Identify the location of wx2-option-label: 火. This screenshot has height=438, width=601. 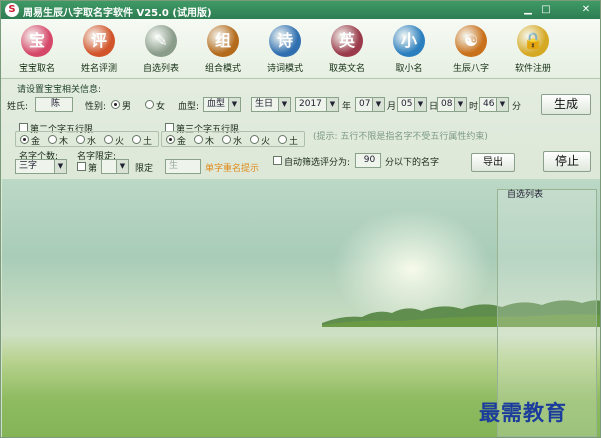
(120, 142).